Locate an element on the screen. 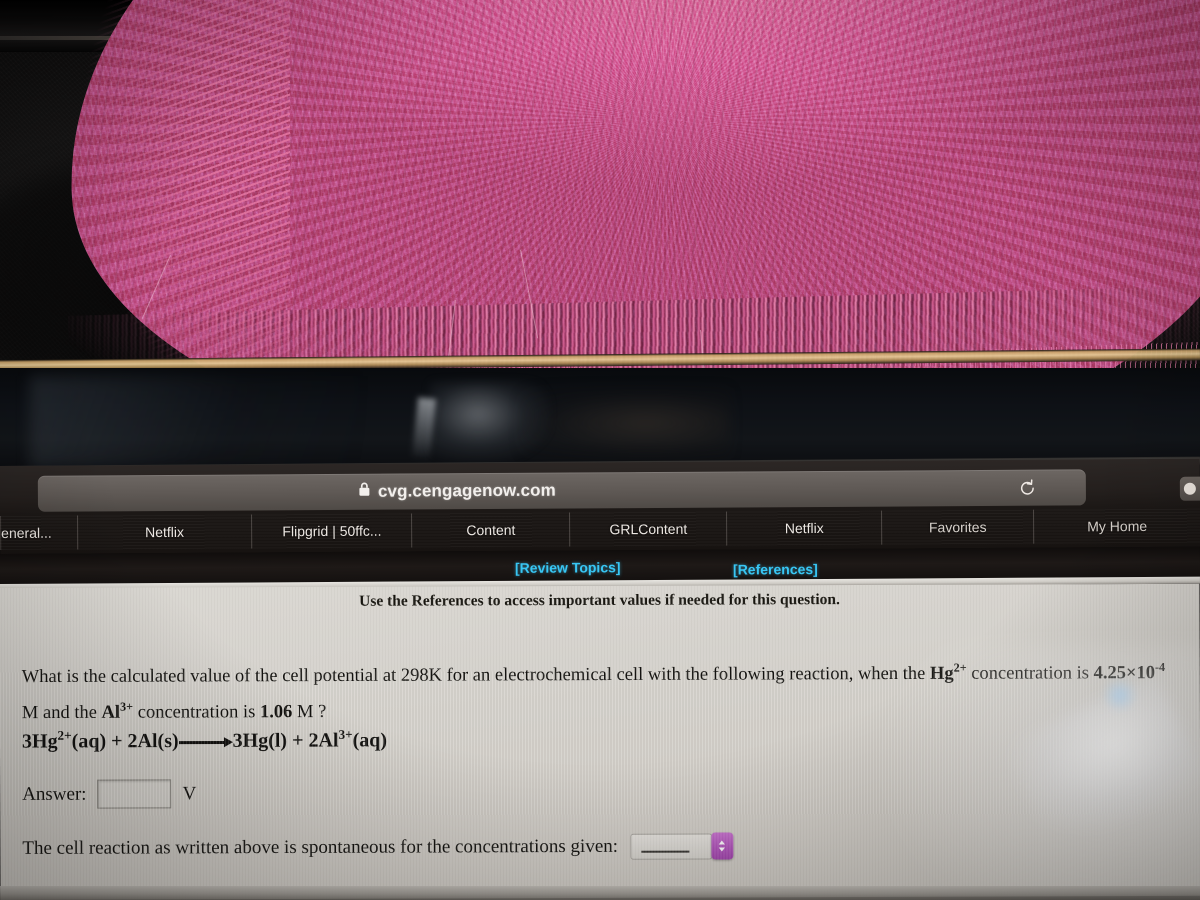 This screenshot has height=900, width=1200. lock-icon is located at coordinates (364, 492).